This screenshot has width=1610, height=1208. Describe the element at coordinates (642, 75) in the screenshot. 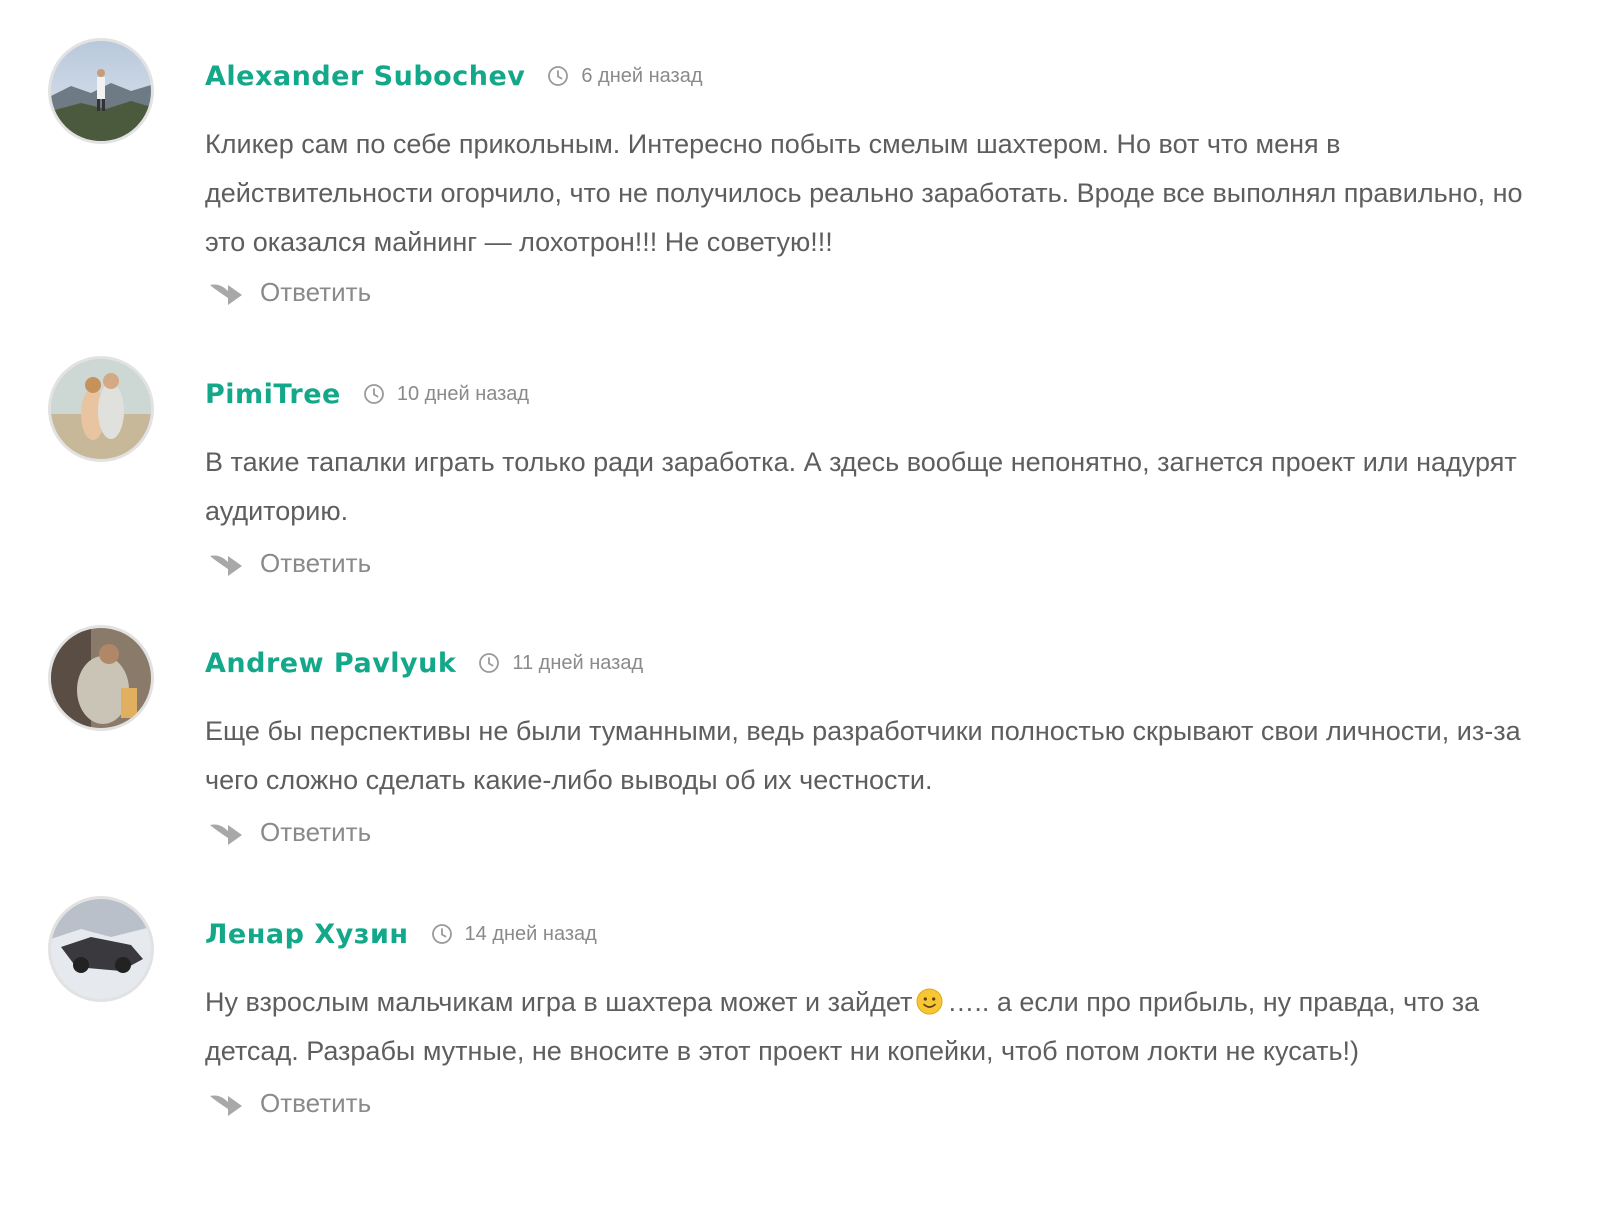

I see `comment-time-label: 6 дней назад` at that location.